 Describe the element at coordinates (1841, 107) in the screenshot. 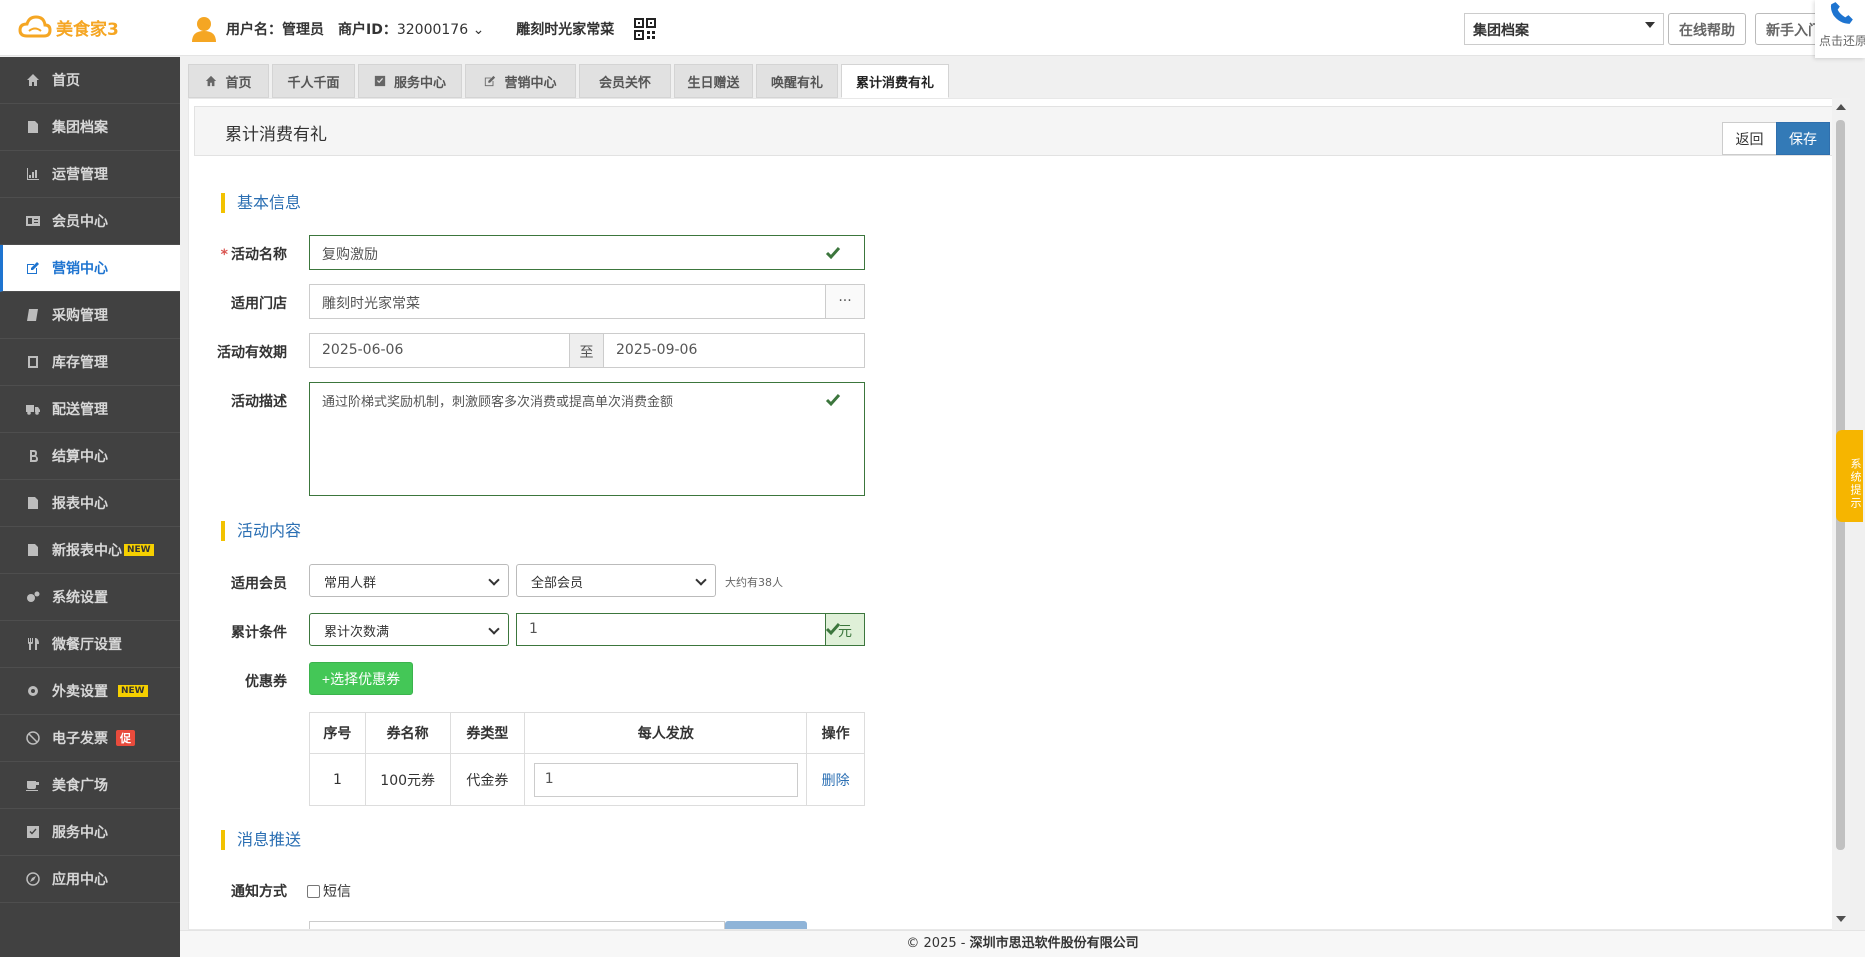

I see `scroll-up-arrow-icon` at that location.